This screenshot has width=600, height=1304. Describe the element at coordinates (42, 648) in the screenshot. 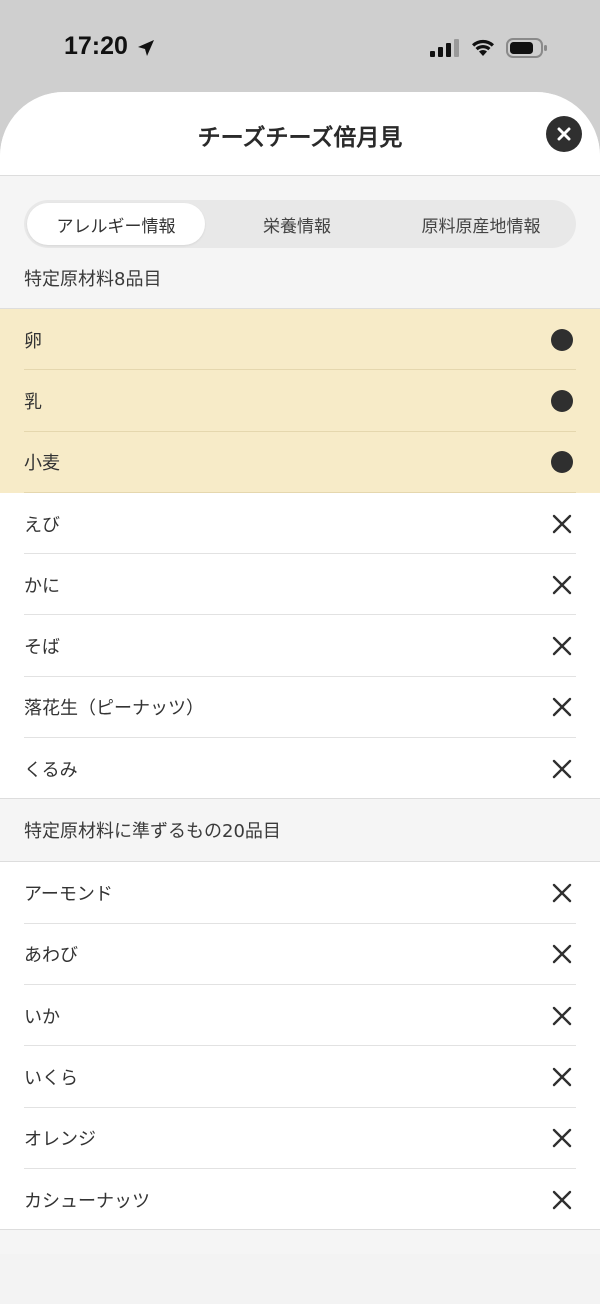

I see `allergen-name: そば` at that location.